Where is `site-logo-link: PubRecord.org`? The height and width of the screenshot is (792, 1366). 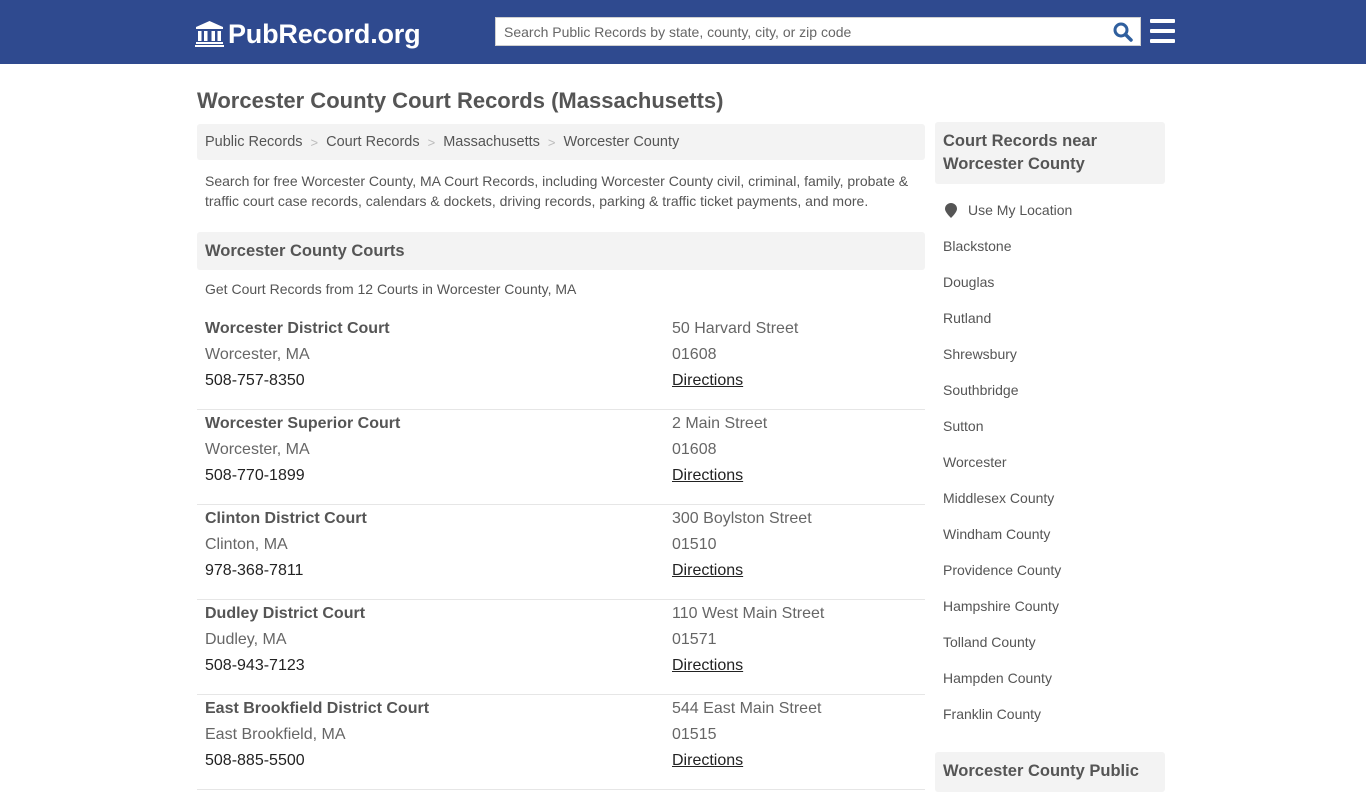
site-logo-link: PubRecord.org is located at coordinates (308, 34).